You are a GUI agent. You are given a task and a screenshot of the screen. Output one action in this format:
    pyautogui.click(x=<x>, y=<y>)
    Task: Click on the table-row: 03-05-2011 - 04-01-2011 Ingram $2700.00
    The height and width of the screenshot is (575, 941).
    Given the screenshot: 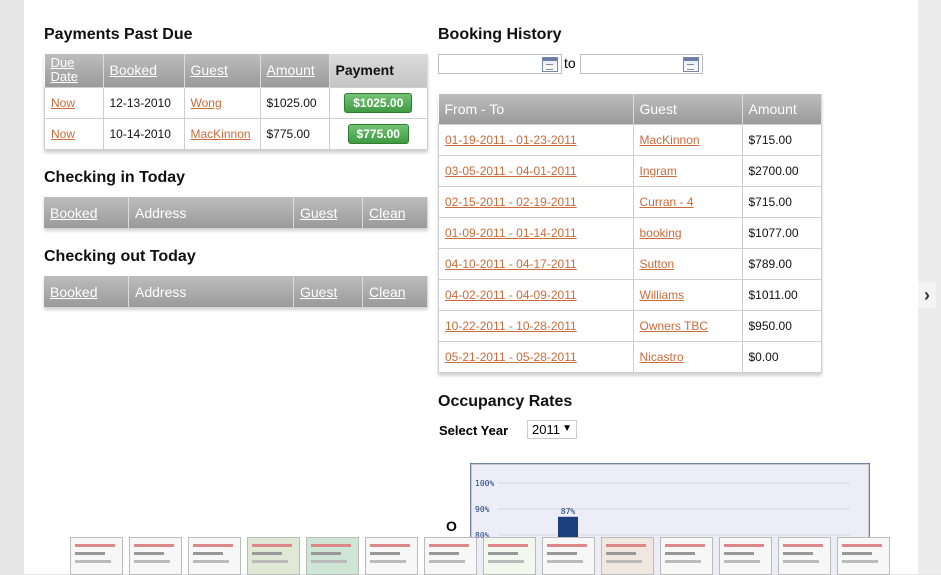 What is the action you would take?
    pyautogui.click(x=630, y=170)
    